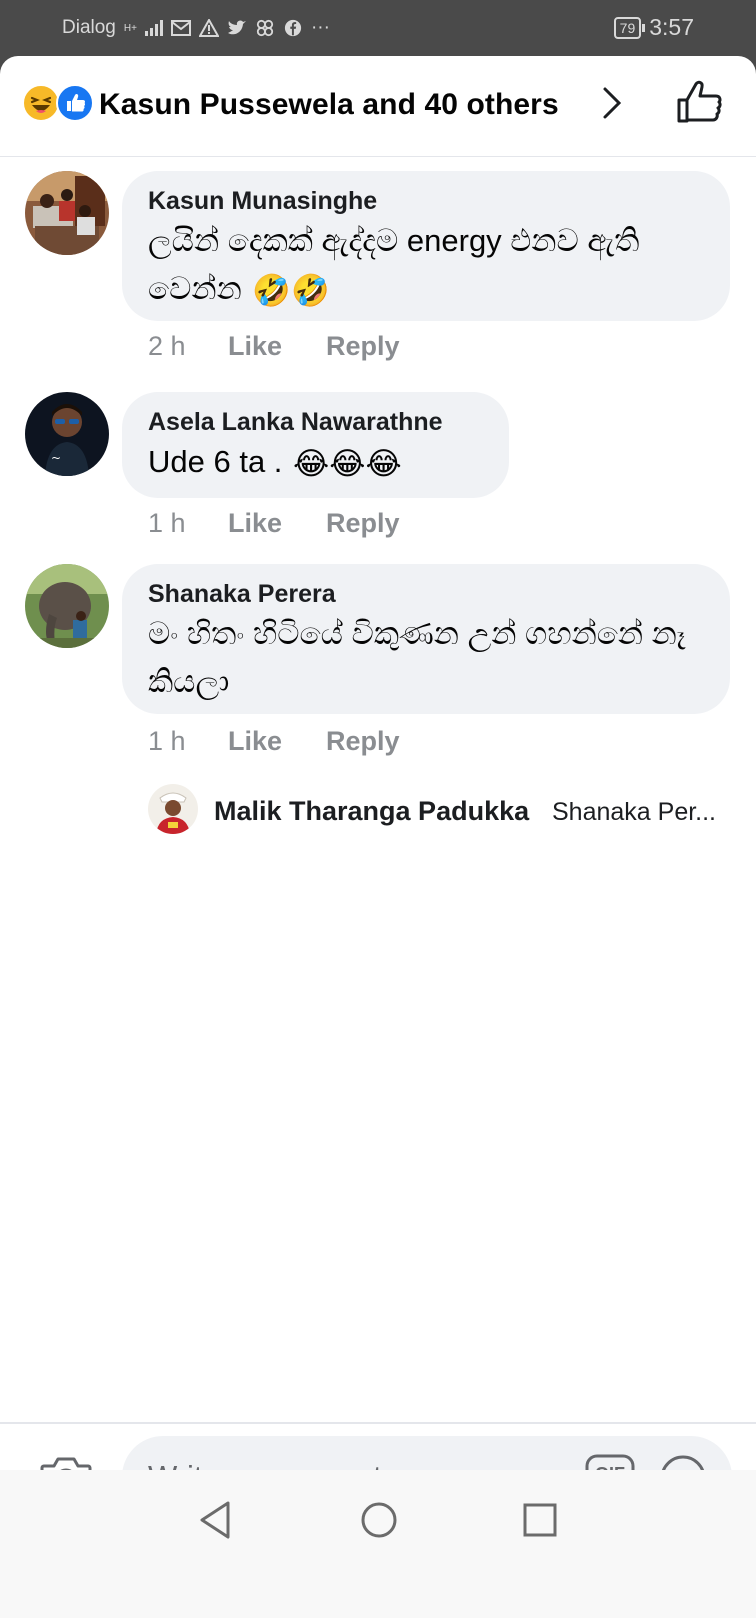 Image resolution: width=756 pixels, height=1618 pixels. Describe the element at coordinates (89, 27) in the screenshot. I see `carrier-label: Dialog` at that location.